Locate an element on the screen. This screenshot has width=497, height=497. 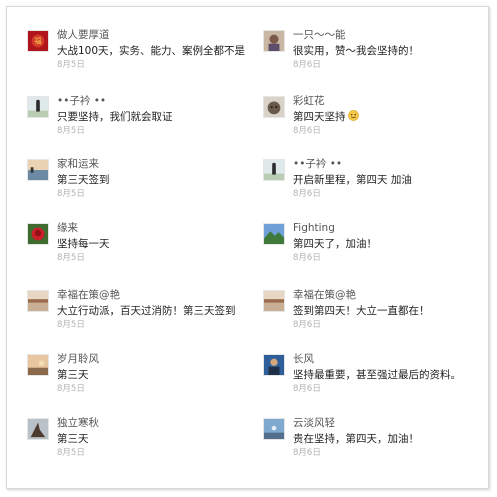
comment-message: 坚持最重要，甚至强过最后的资料。 is located at coordinates (377, 375).